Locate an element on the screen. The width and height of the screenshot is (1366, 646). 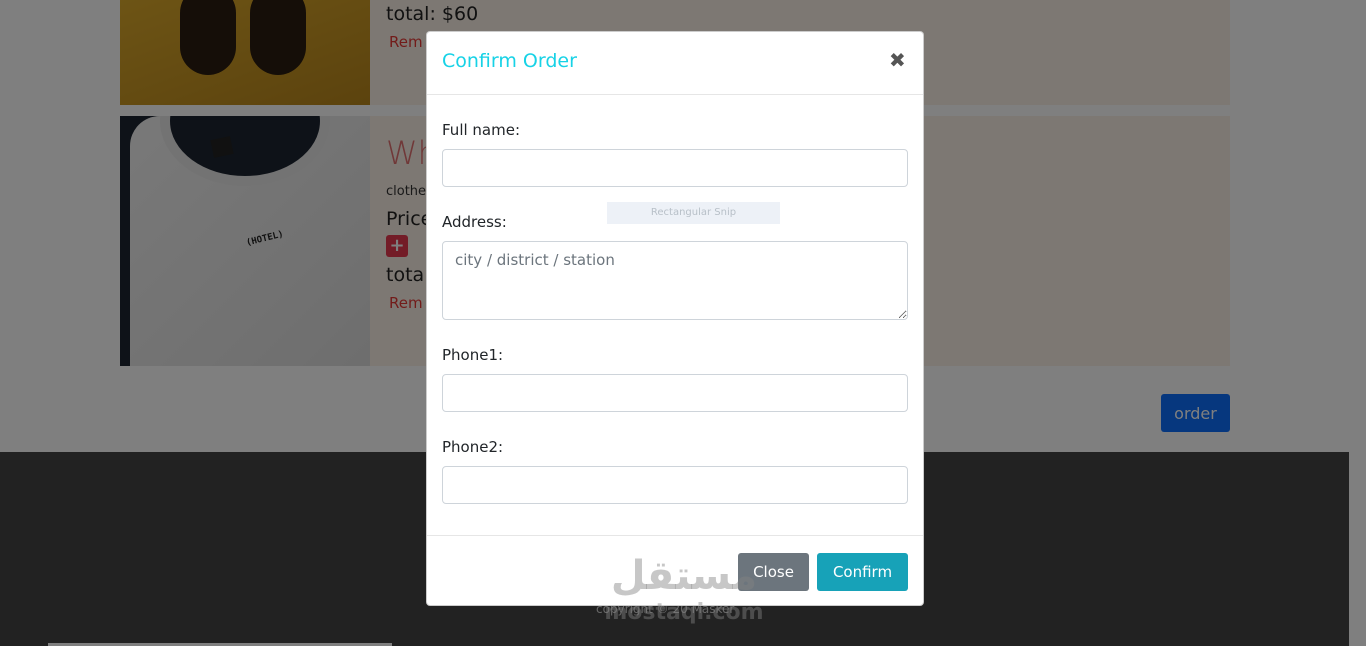
watermark: مستقل mostaqi.com is located at coordinates (684, 595).